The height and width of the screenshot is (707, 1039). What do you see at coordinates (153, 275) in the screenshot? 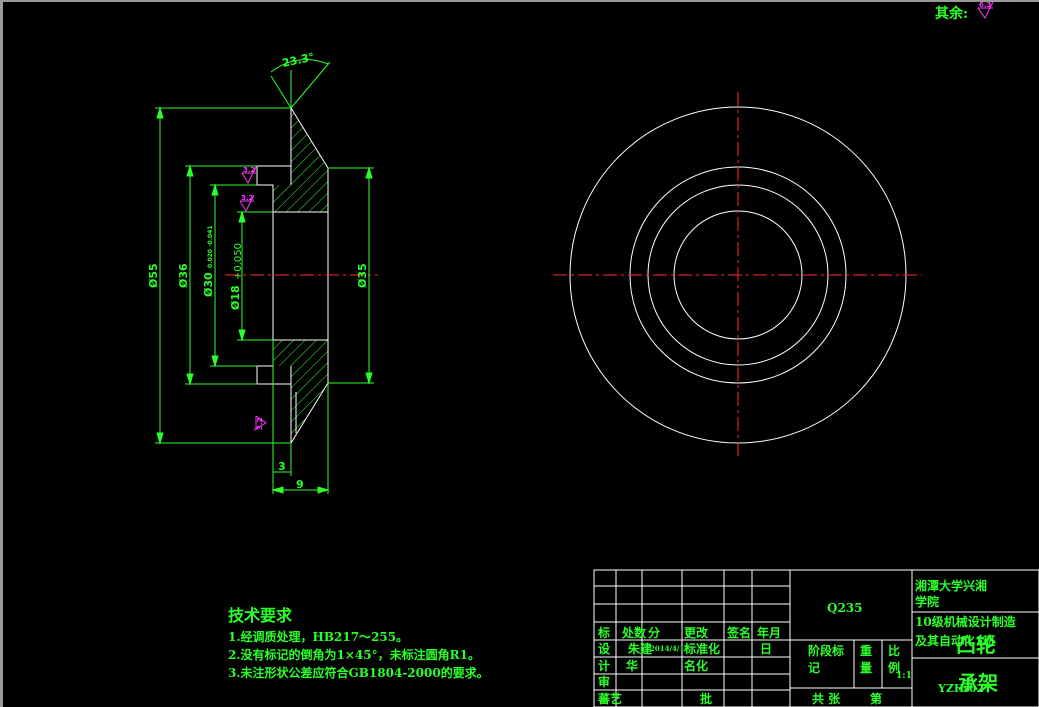
I see `dim-d55-label: Ø55` at bounding box center [153, 275].